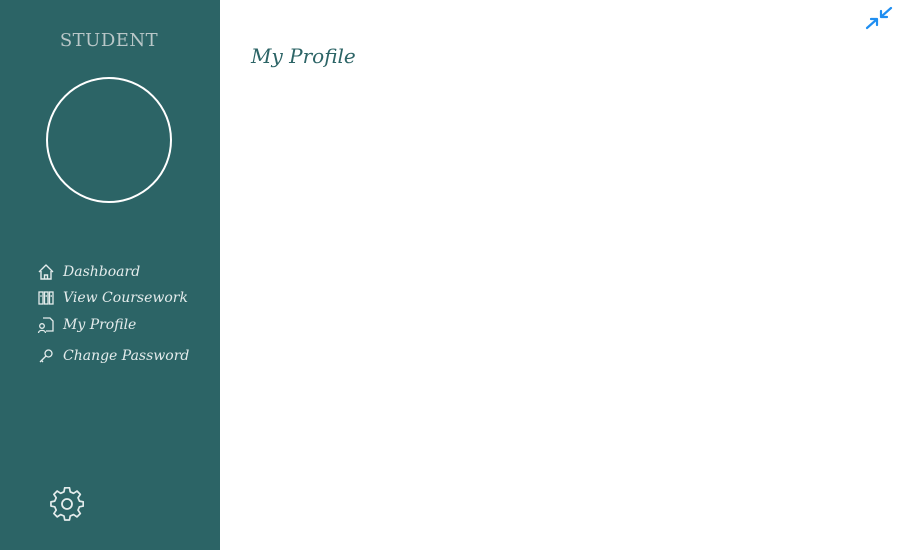 This screenshot has height=550, width=900. I want to click on sidebar-item-view-coursework: View Coursework, so click(112, 298).